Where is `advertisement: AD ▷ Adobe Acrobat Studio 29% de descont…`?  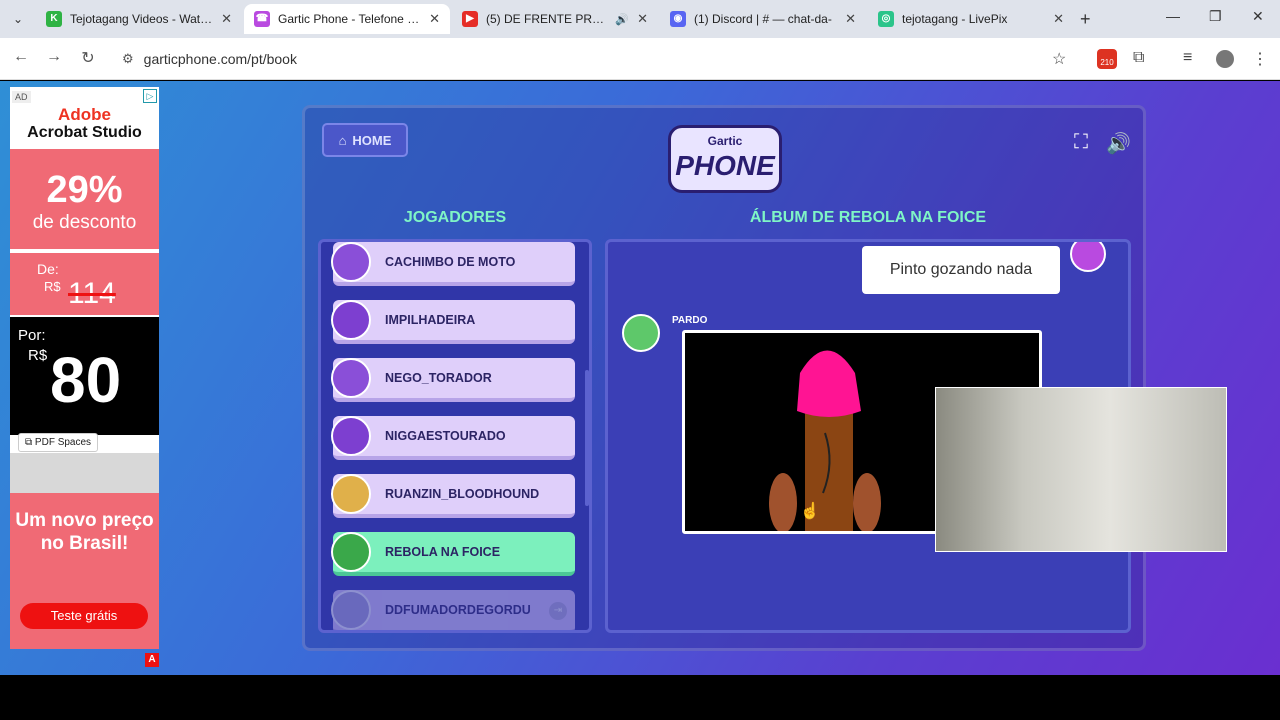 advertisement: AD ▷ Adobe Acrobat Studio 29% de descont… is located at coordinates (84, 368).